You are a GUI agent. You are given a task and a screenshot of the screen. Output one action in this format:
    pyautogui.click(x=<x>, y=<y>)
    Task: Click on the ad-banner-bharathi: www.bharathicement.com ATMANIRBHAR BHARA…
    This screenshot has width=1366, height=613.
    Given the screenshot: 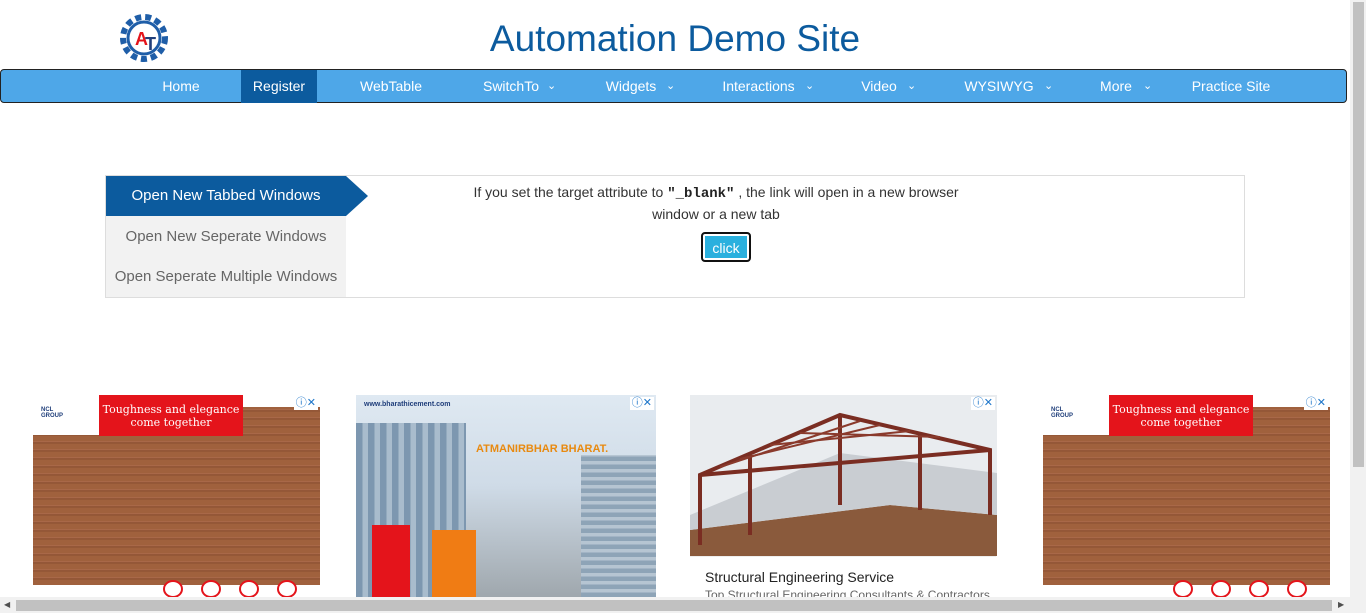 What is the action you would take?
    pyautogui.click(x=506, y=496)
    